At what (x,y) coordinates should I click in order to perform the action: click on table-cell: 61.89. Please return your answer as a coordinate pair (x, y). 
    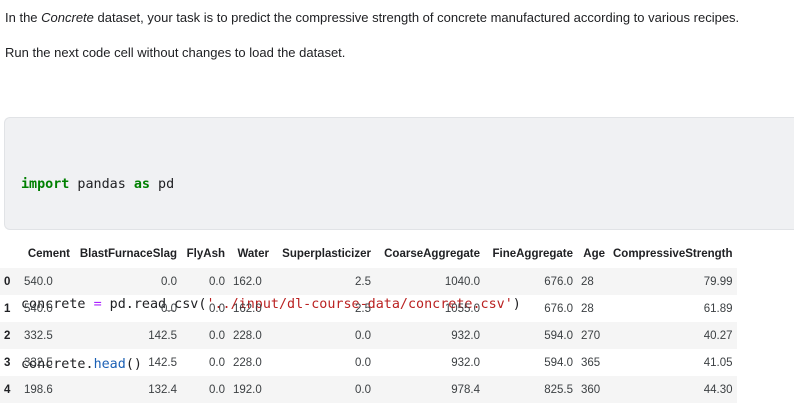
    Looking at the image, I should click on (718, 308).